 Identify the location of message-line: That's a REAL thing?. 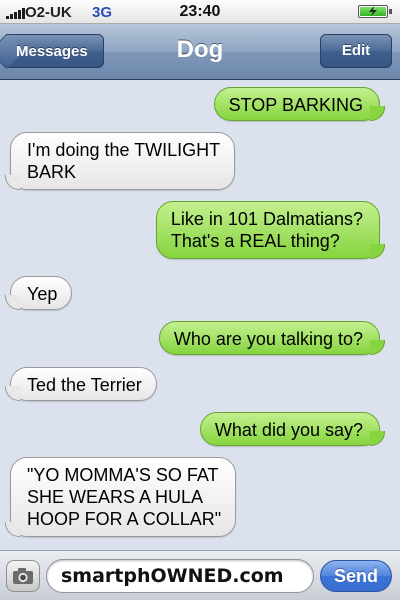
(255, 241).